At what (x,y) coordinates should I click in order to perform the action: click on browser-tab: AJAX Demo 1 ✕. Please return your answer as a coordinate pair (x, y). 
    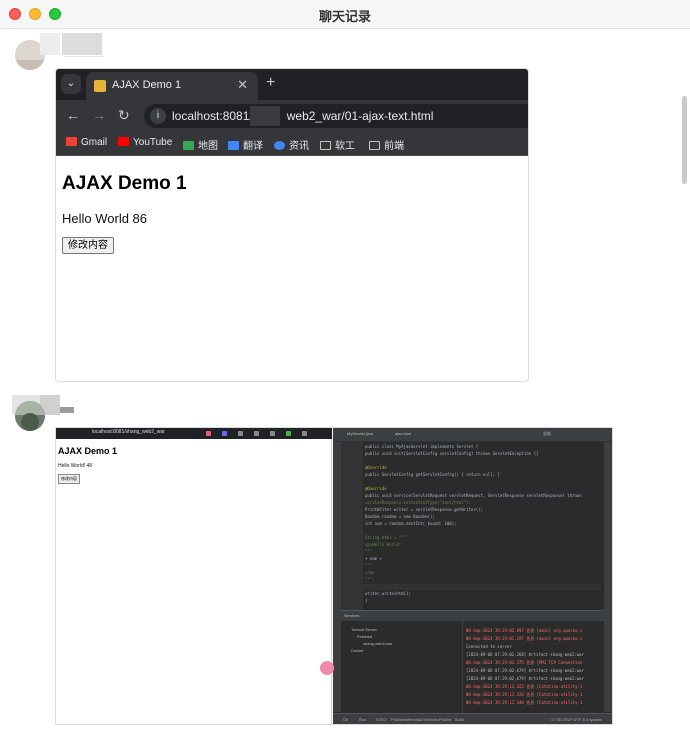
    Looking at the image, I should click on (172, 86).